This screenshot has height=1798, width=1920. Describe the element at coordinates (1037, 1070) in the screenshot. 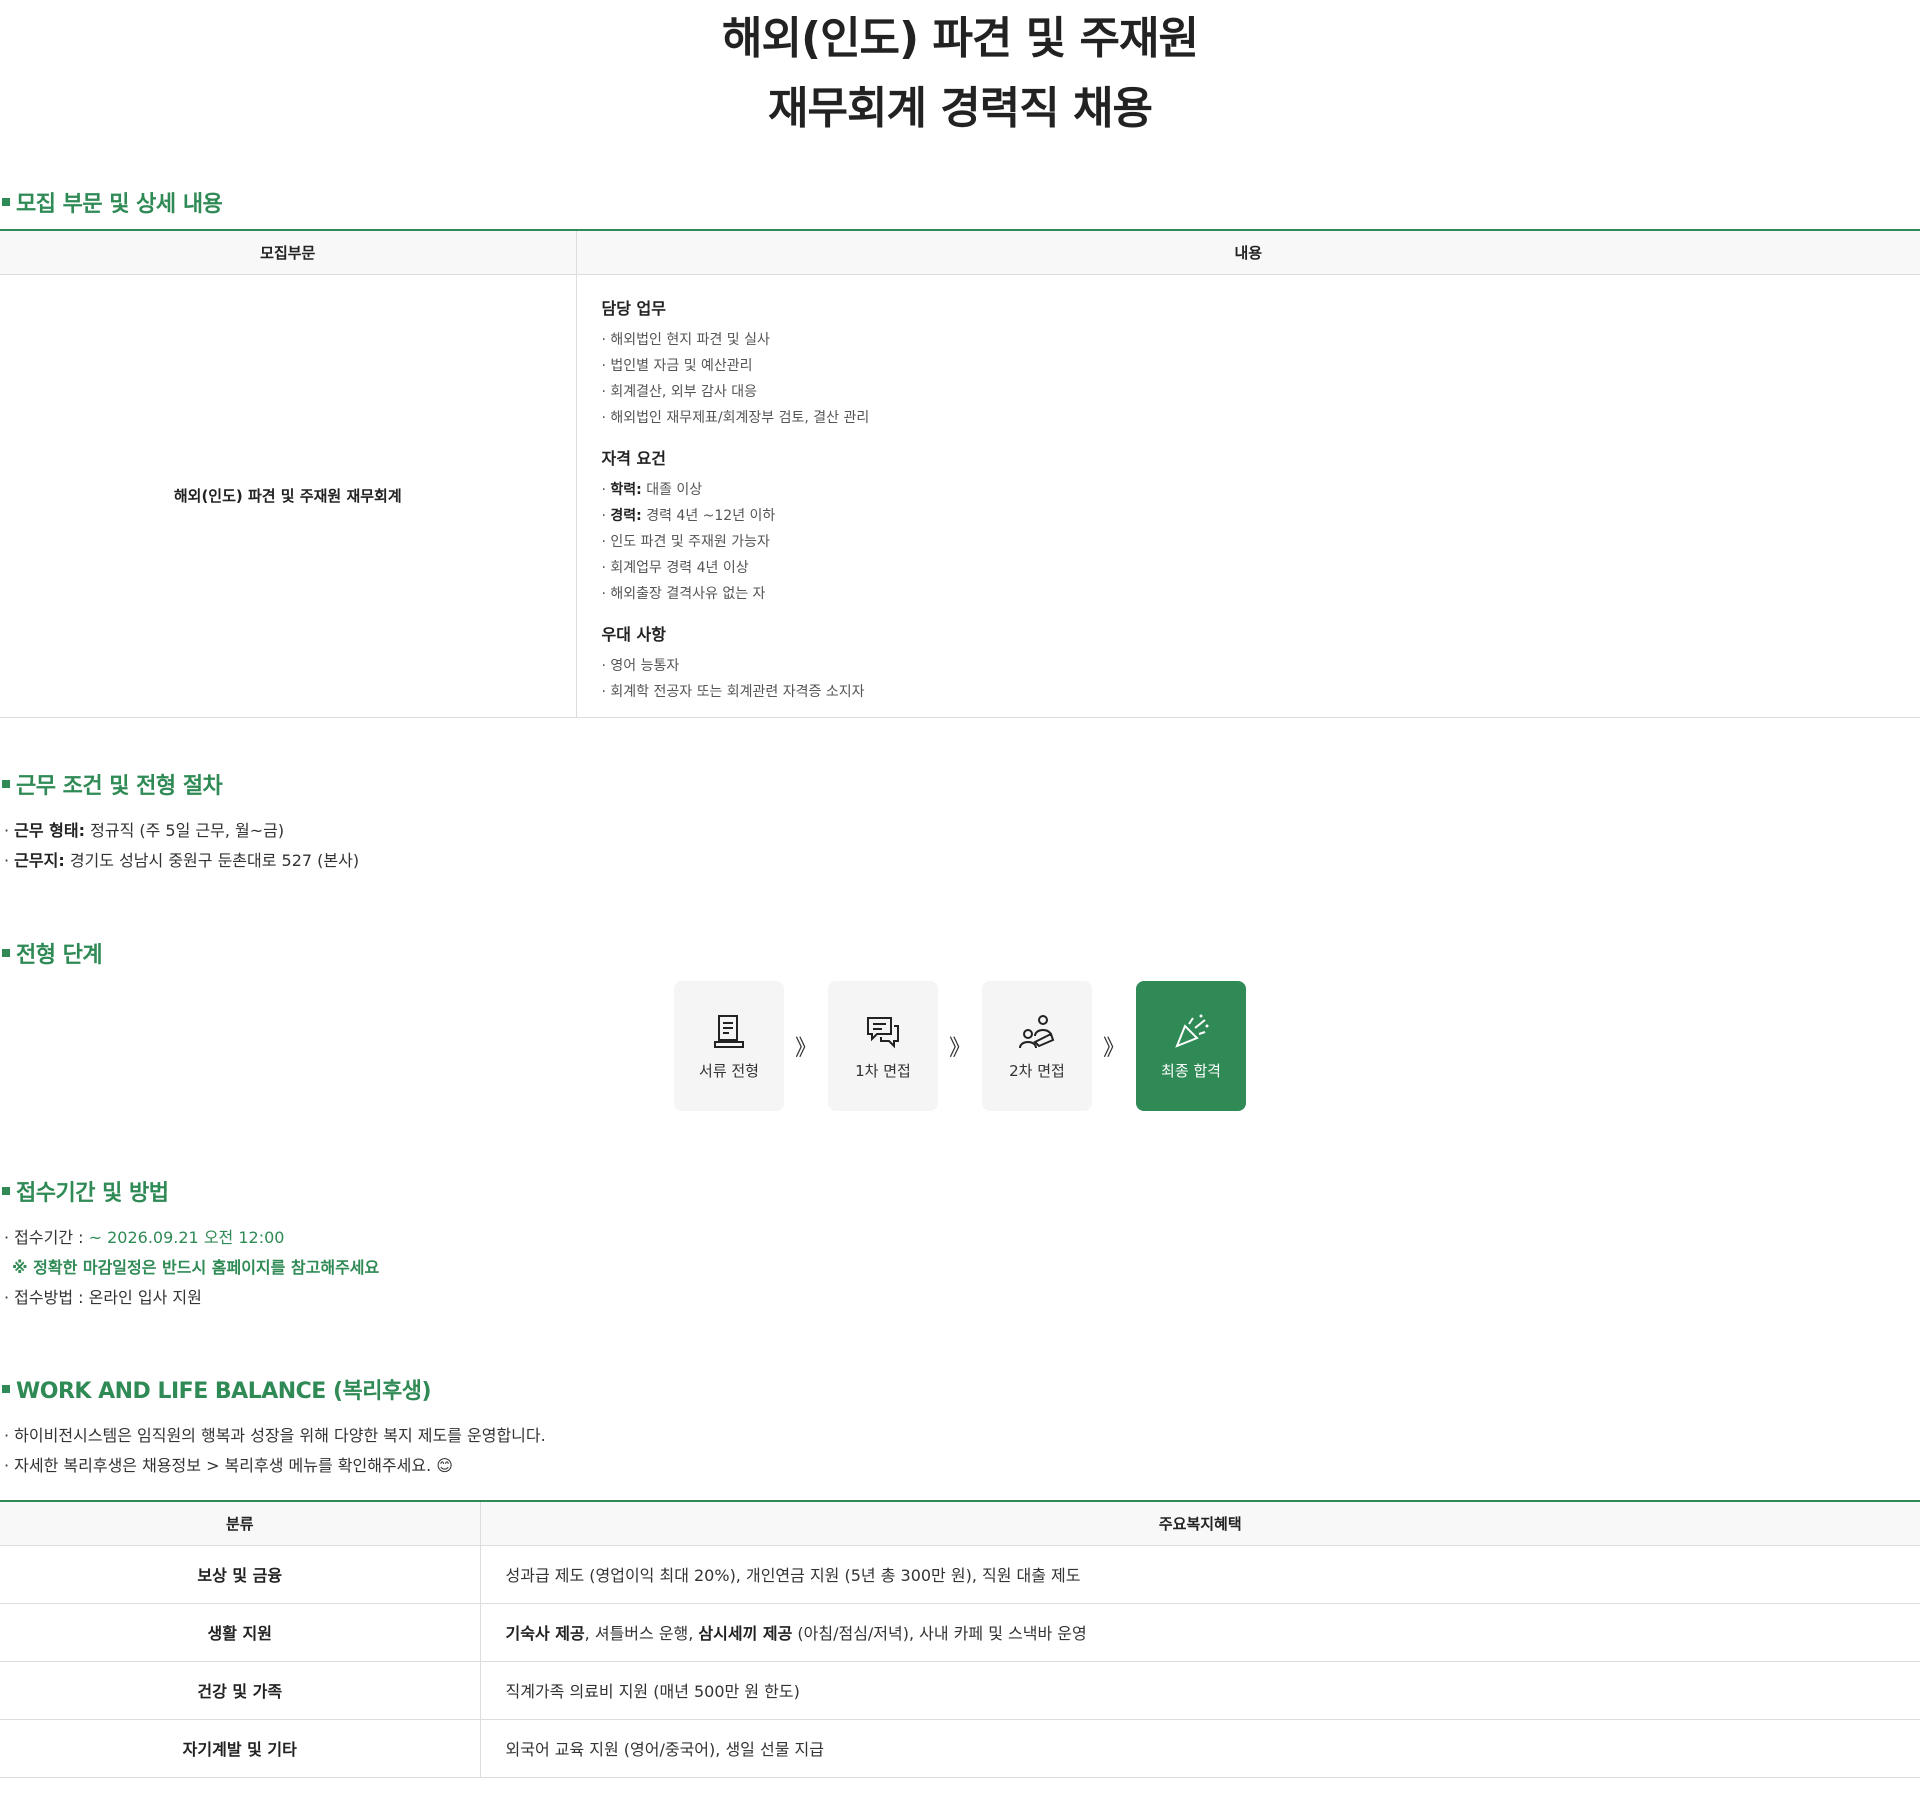

I see `step-label: 2차 면접` at that location.